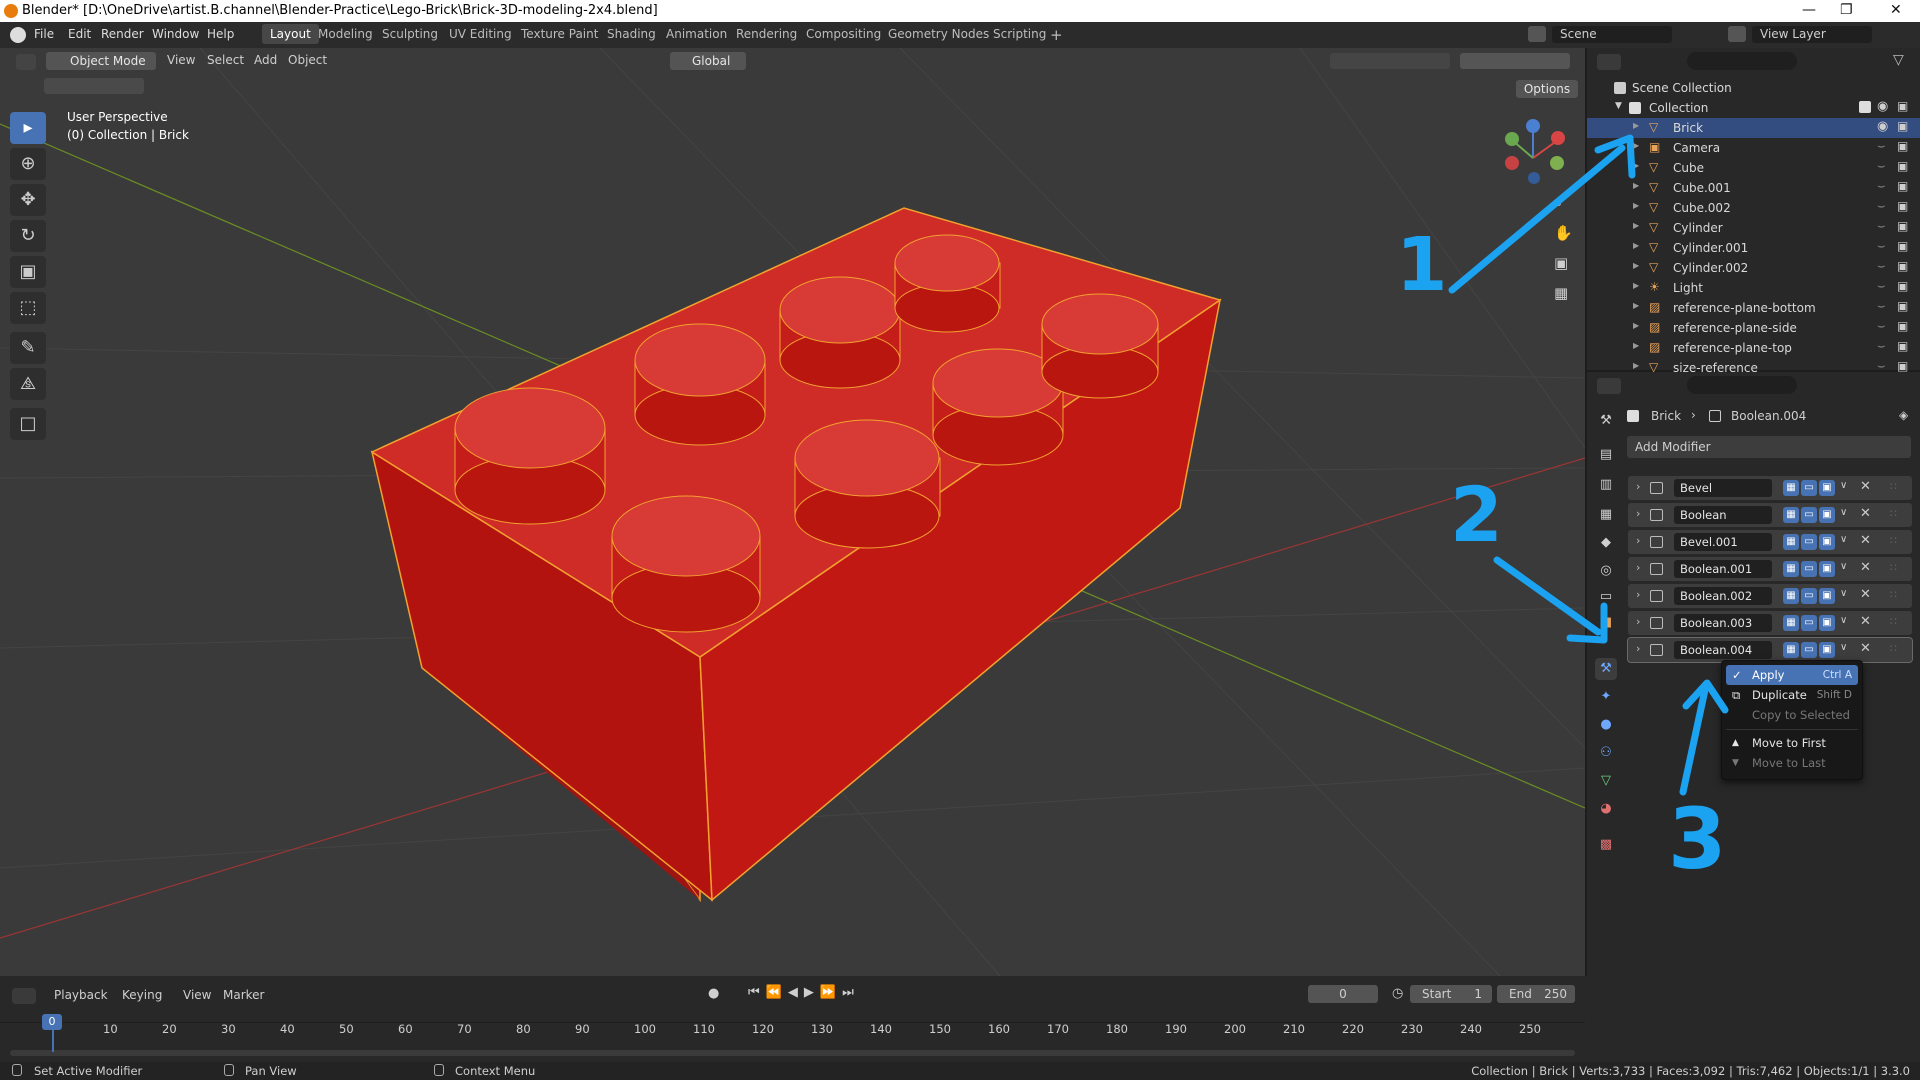 The height and width of the screenshot is (1080, 1920). What do you see at coordinates (24, 996) in the screenshot?
I see `timeline-editor-type-icon` at bounding box center [24, 996].